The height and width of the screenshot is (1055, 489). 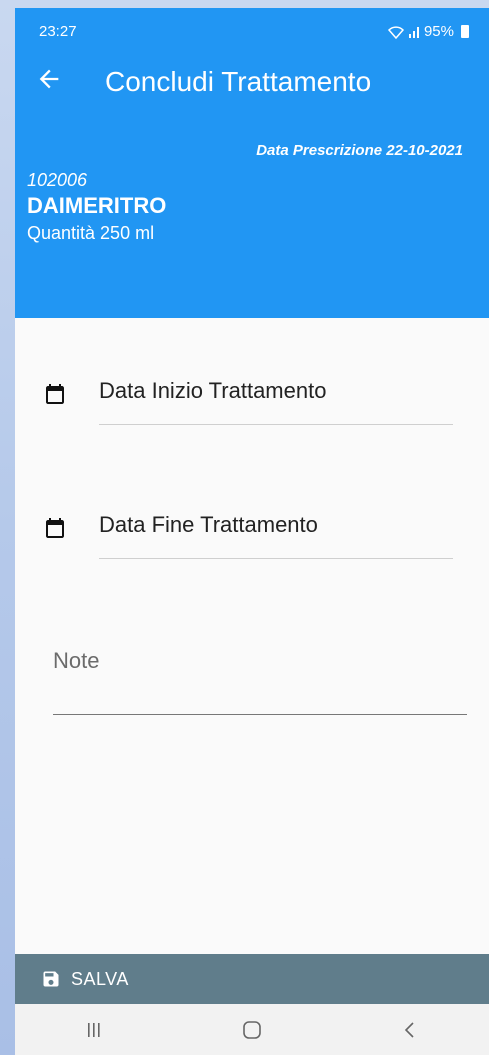 I want to click on prescription-date: Data Prescrizione 22-10-2021, so click(x=359, y=150).